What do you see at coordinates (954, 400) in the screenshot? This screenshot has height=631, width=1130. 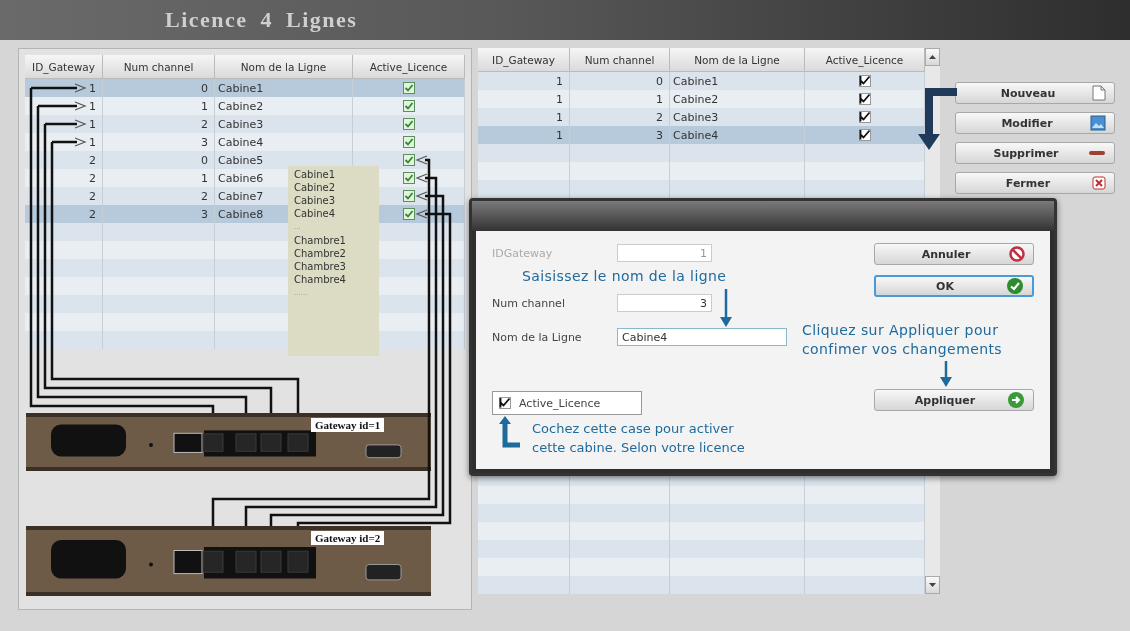 I see `apply-button: Appliquer` at bounding box center [954, 400].